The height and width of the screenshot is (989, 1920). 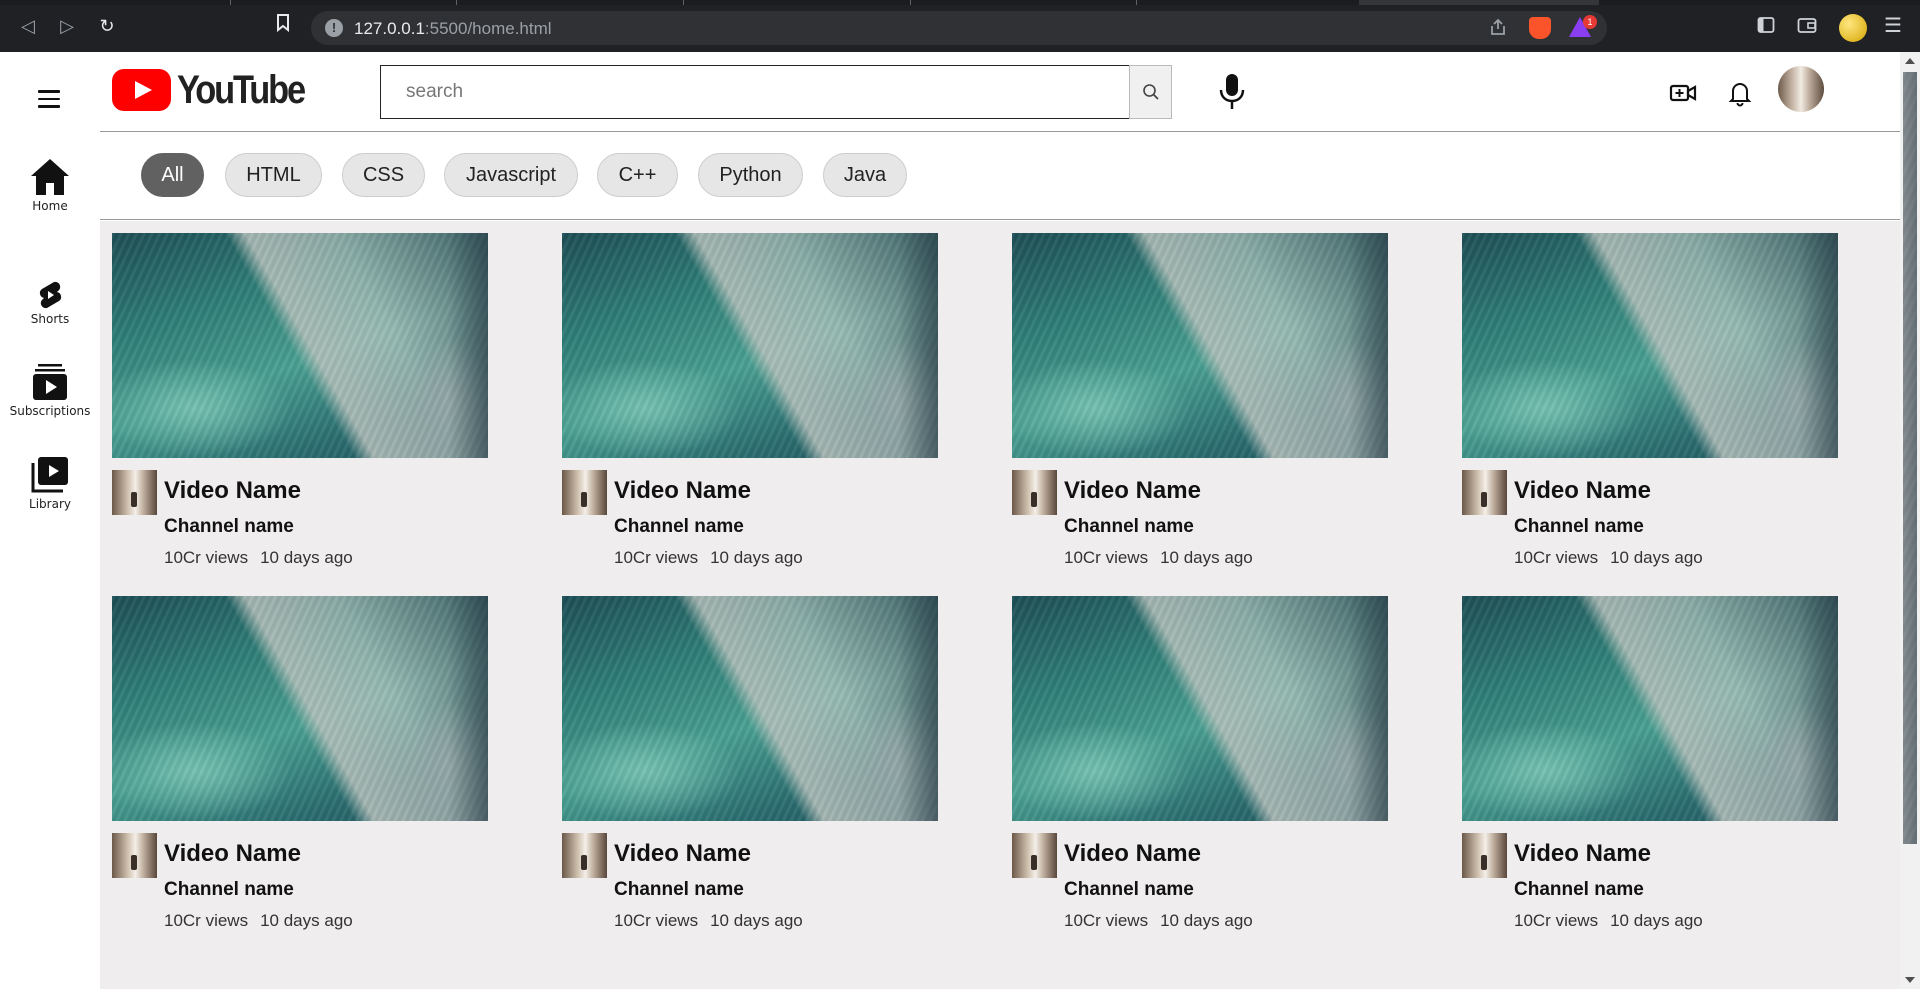 I want to click on search-input, so click(x=755, y=92).